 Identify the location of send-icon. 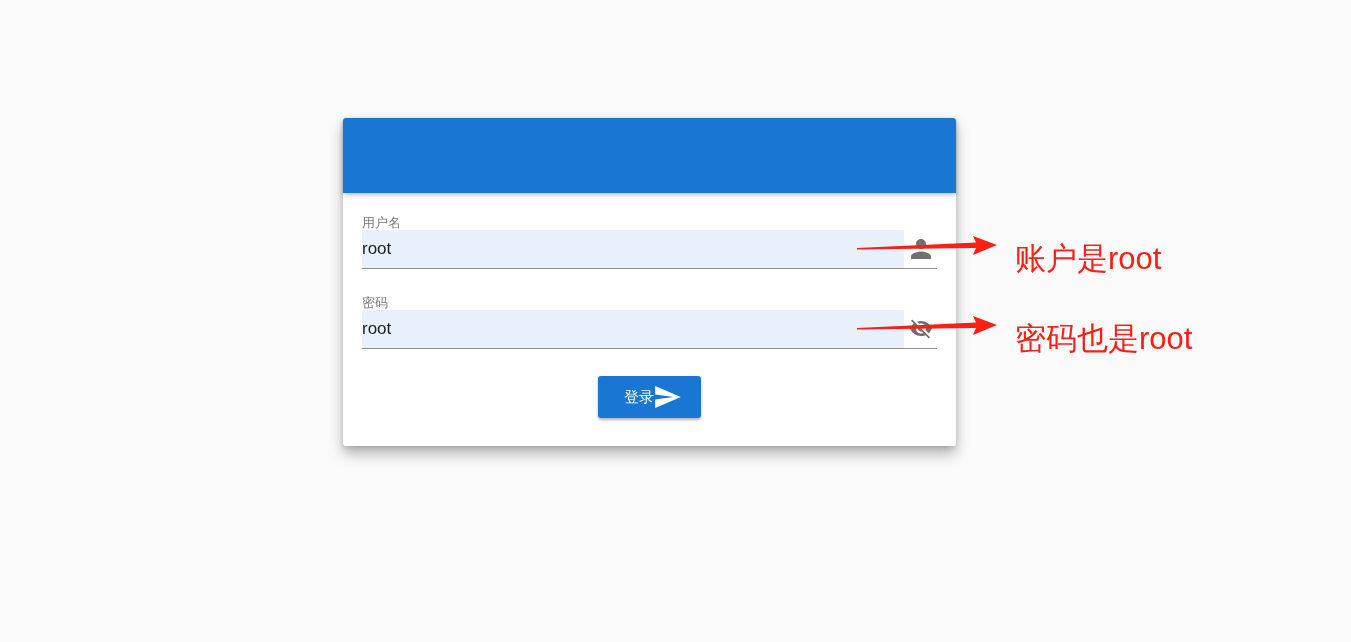
(668, 397).